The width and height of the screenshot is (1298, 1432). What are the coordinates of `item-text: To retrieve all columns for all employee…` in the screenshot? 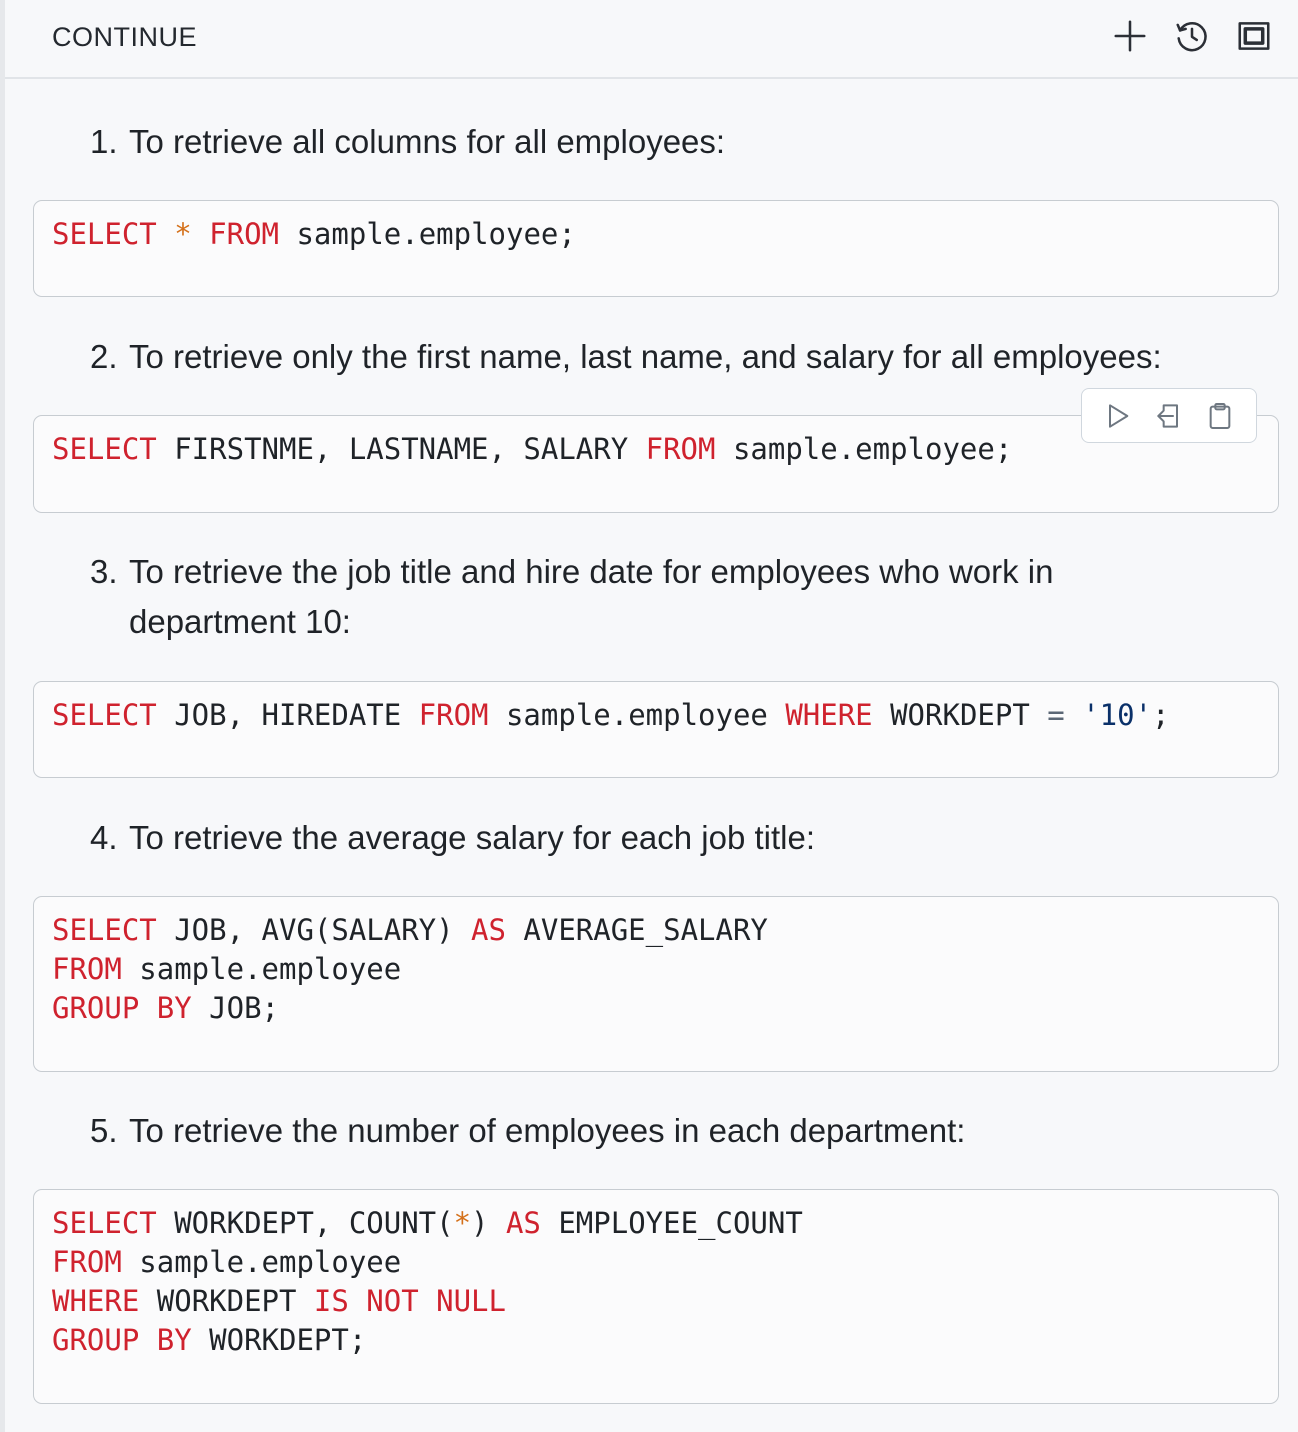 It's located at (427, 141).